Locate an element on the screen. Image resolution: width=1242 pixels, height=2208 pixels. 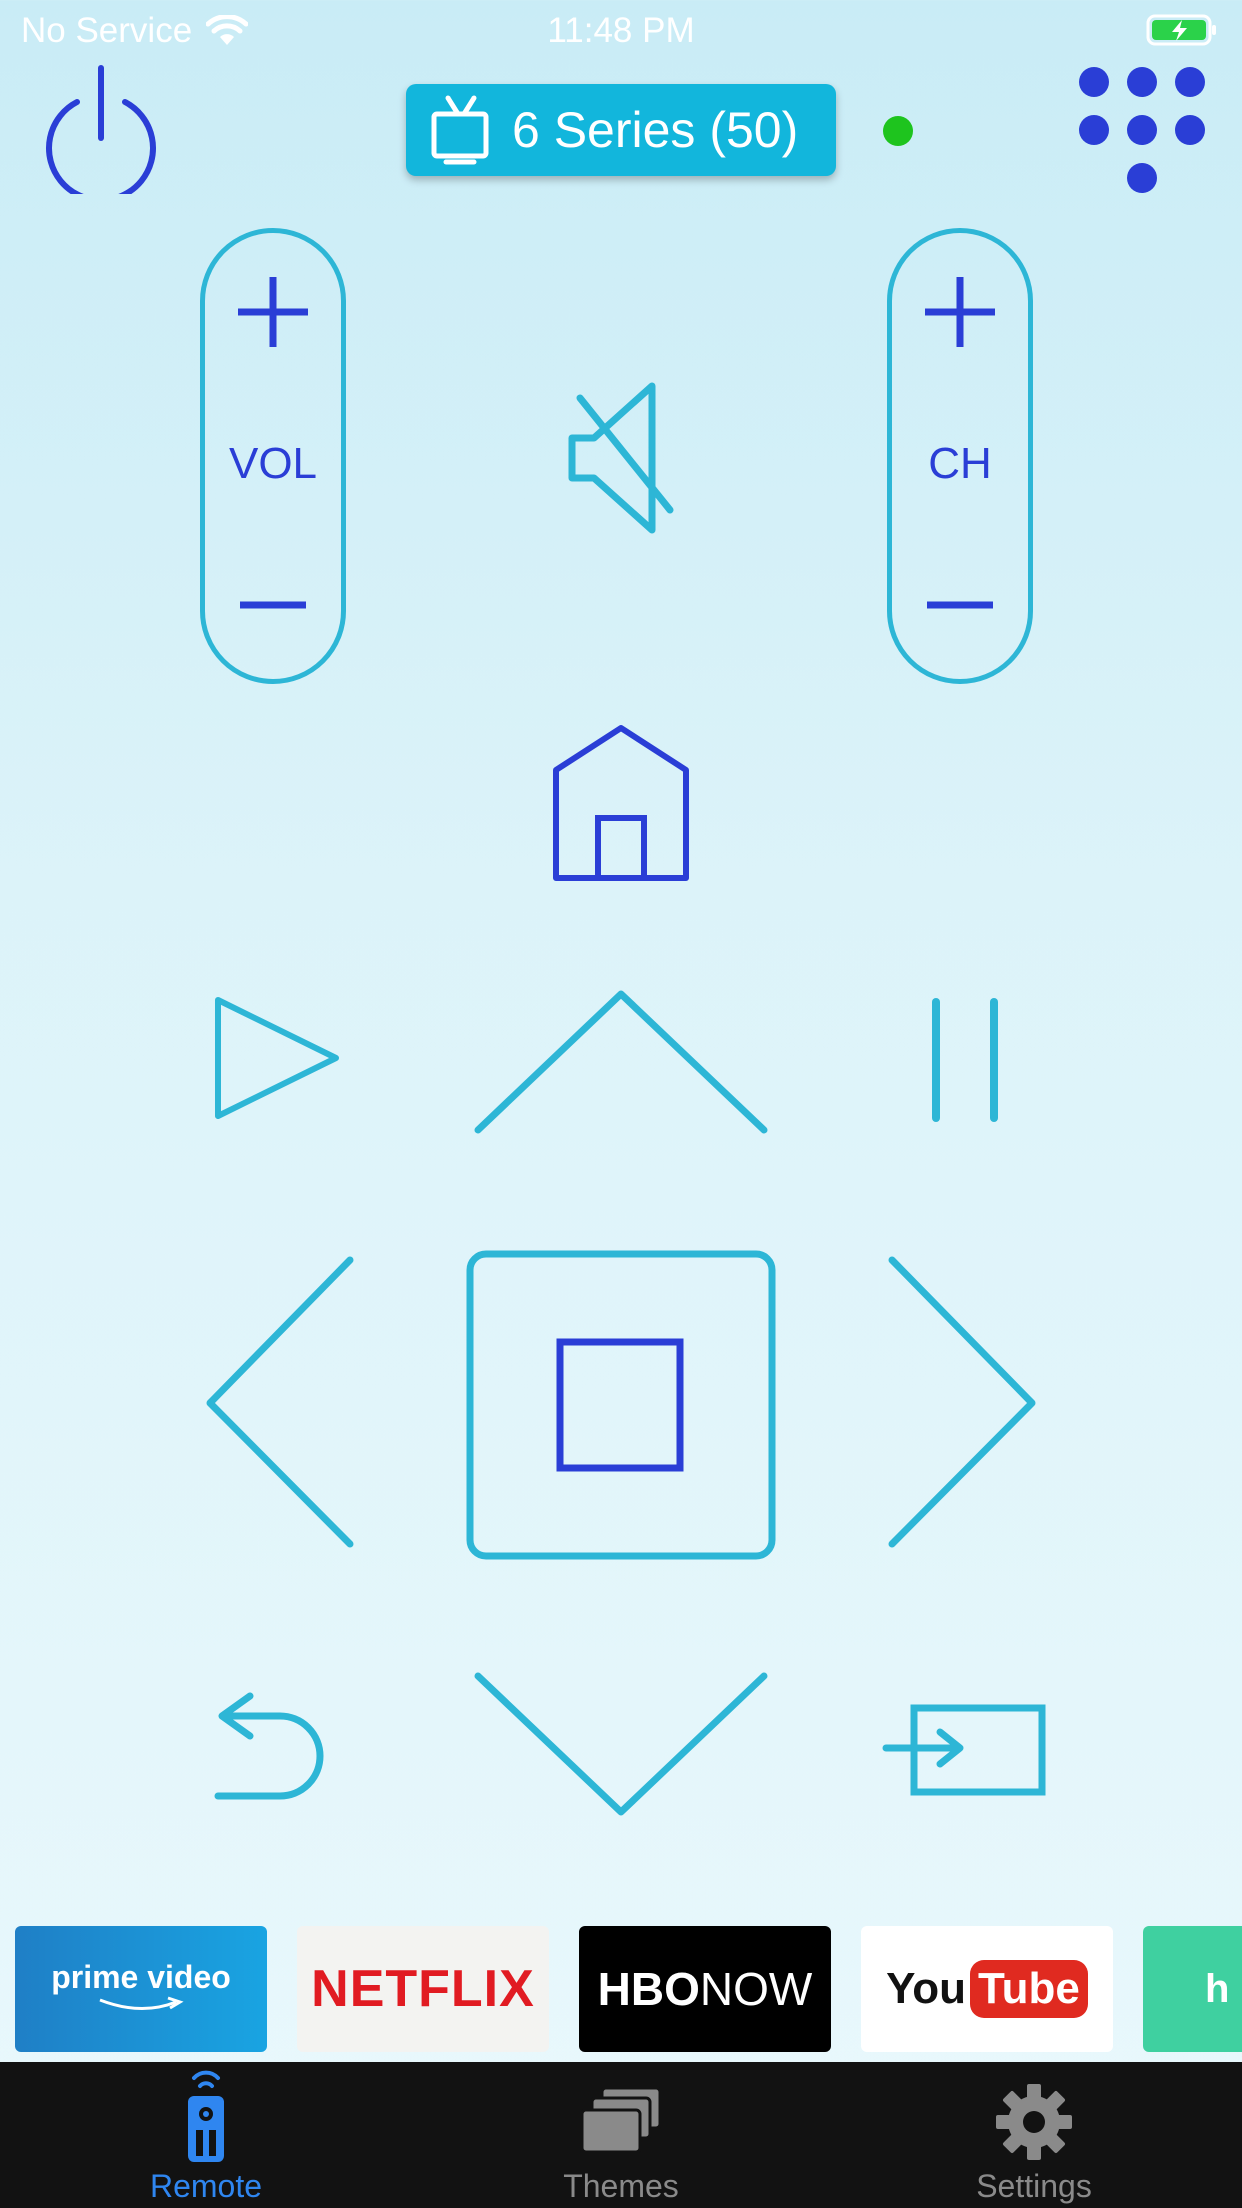
volume-rocker: VOL is located at coordinates (273, 456).